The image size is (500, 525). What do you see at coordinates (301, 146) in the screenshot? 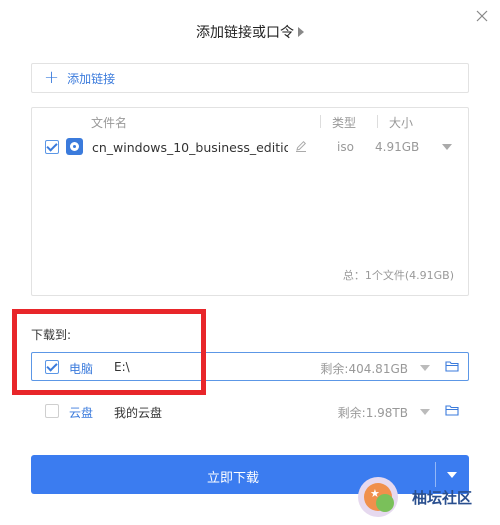
I see `edit-pencil-icon` at bounding box center [301, 146].